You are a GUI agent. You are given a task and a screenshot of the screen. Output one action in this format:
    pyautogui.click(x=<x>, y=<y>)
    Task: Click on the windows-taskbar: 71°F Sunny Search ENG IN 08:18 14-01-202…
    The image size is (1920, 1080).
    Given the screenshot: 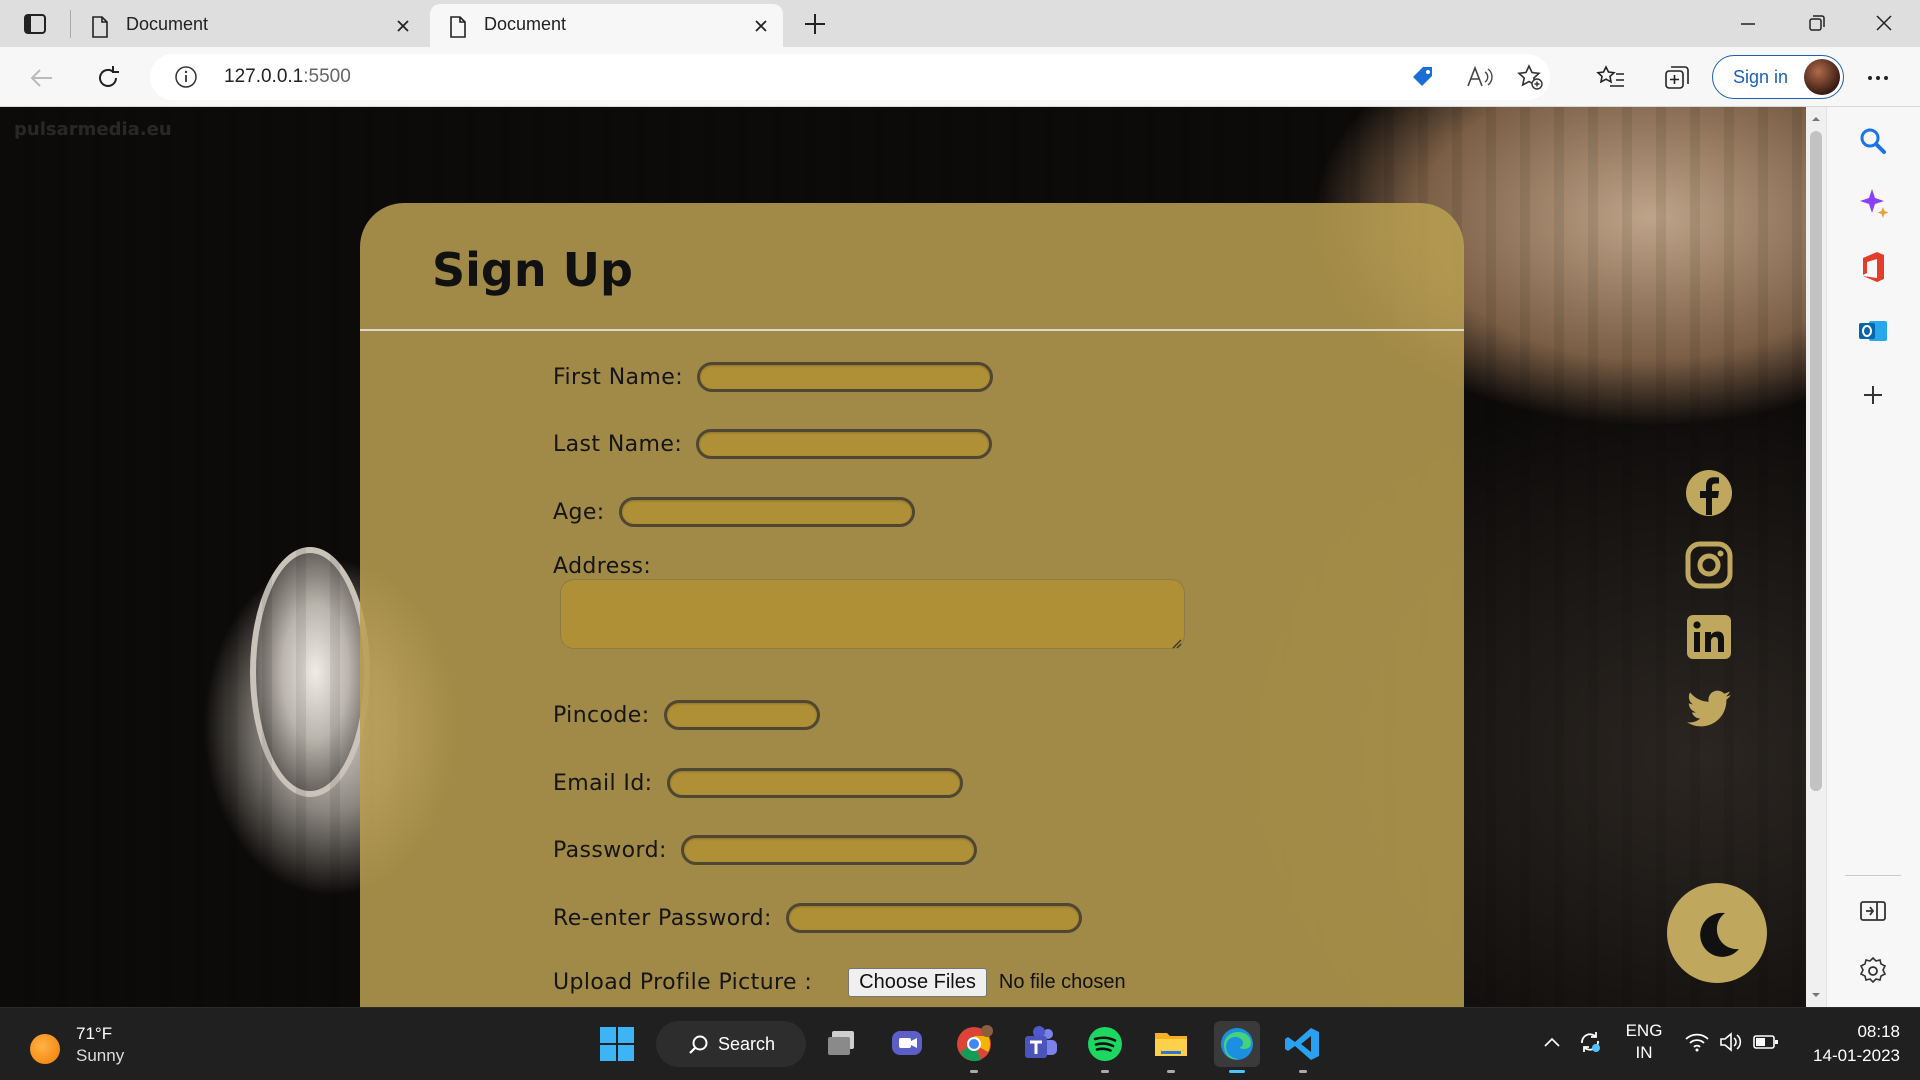 What is the action you would take?
    pyautogui.click(x=960, y=1043)
    